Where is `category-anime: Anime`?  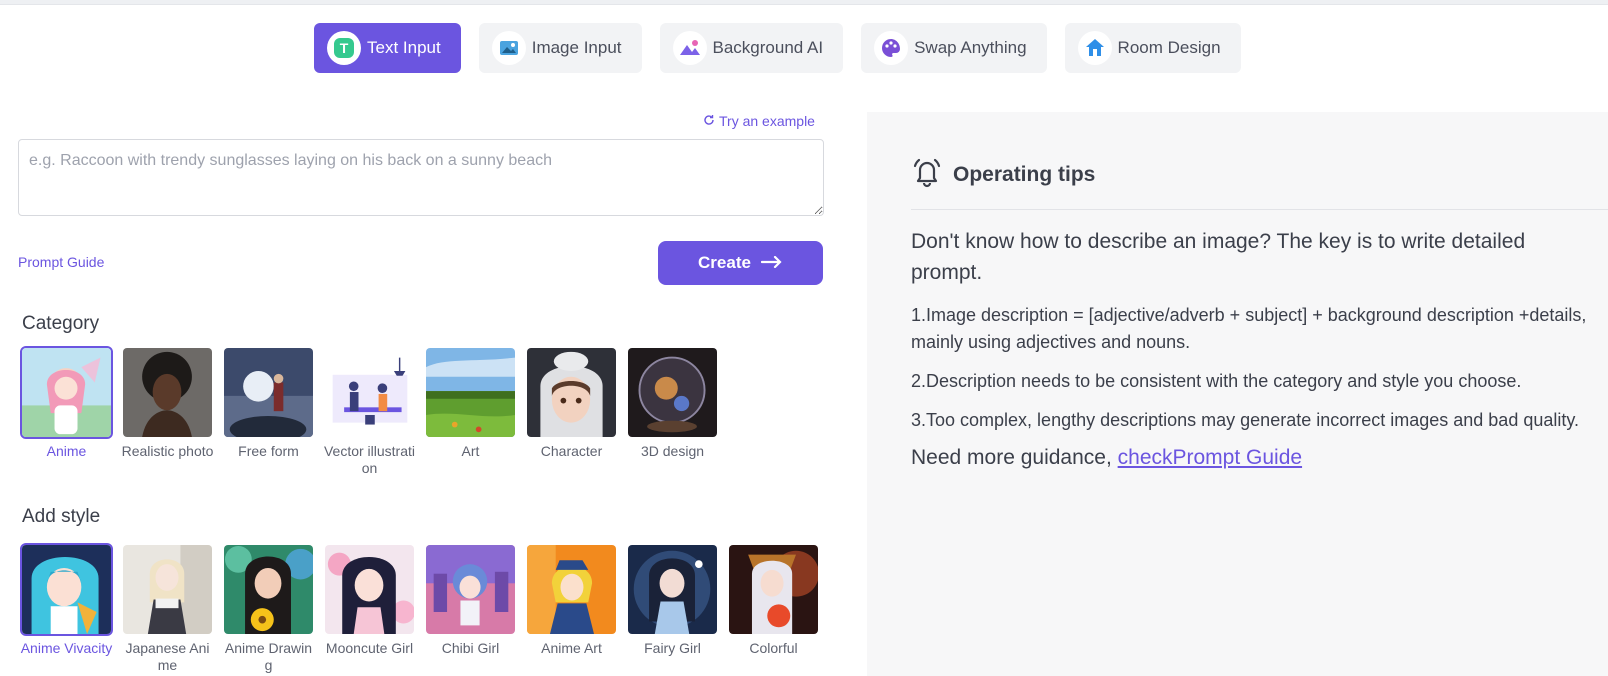 category-anime: Anime is located at coordinates (66, 411).